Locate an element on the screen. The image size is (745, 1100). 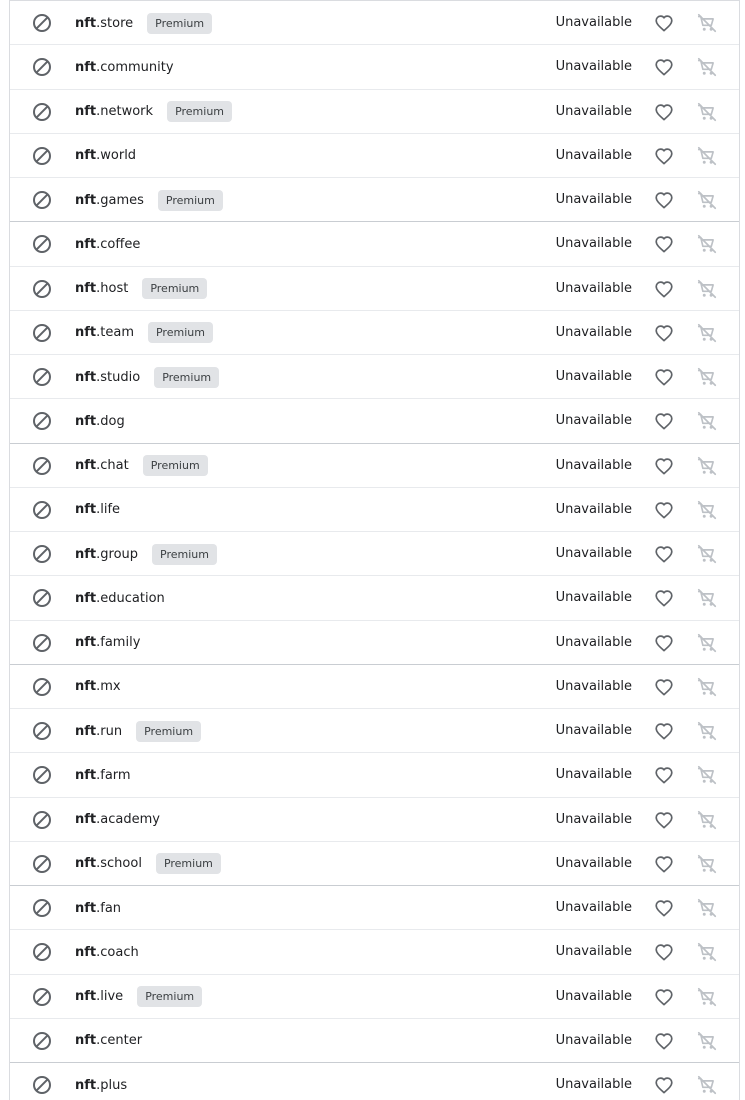
domain-tld: .community is located at coordinates (135, 67).